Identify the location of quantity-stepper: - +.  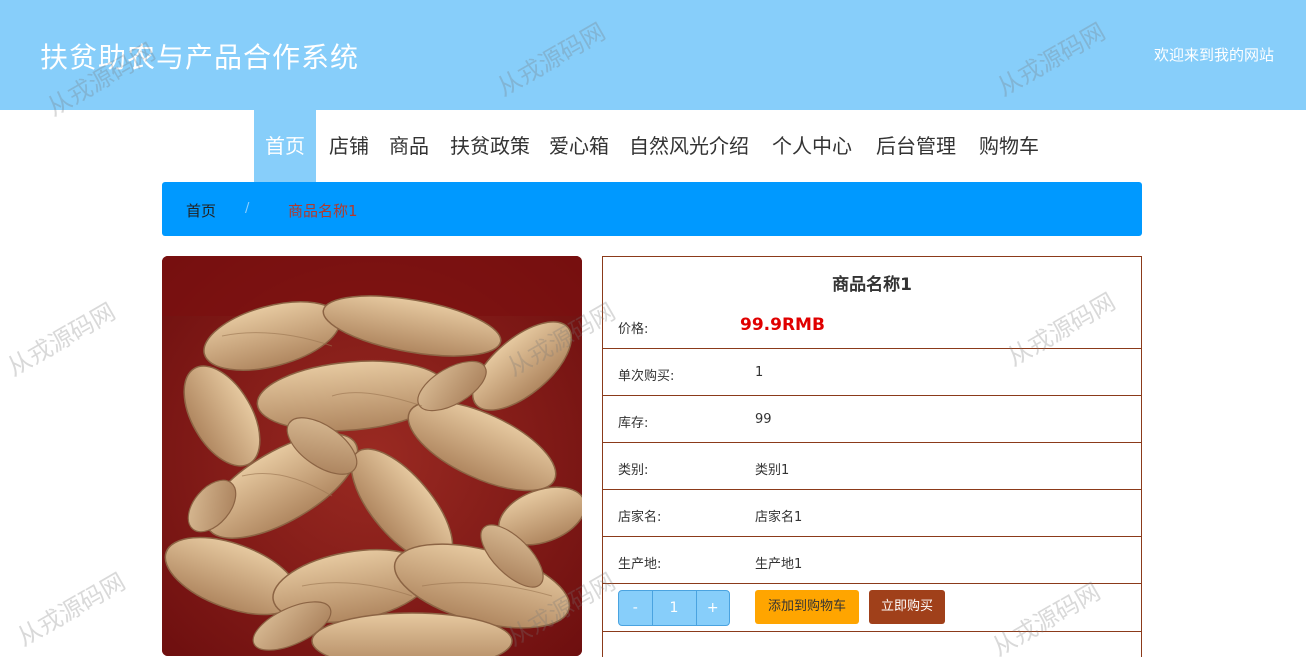
(674, 608).